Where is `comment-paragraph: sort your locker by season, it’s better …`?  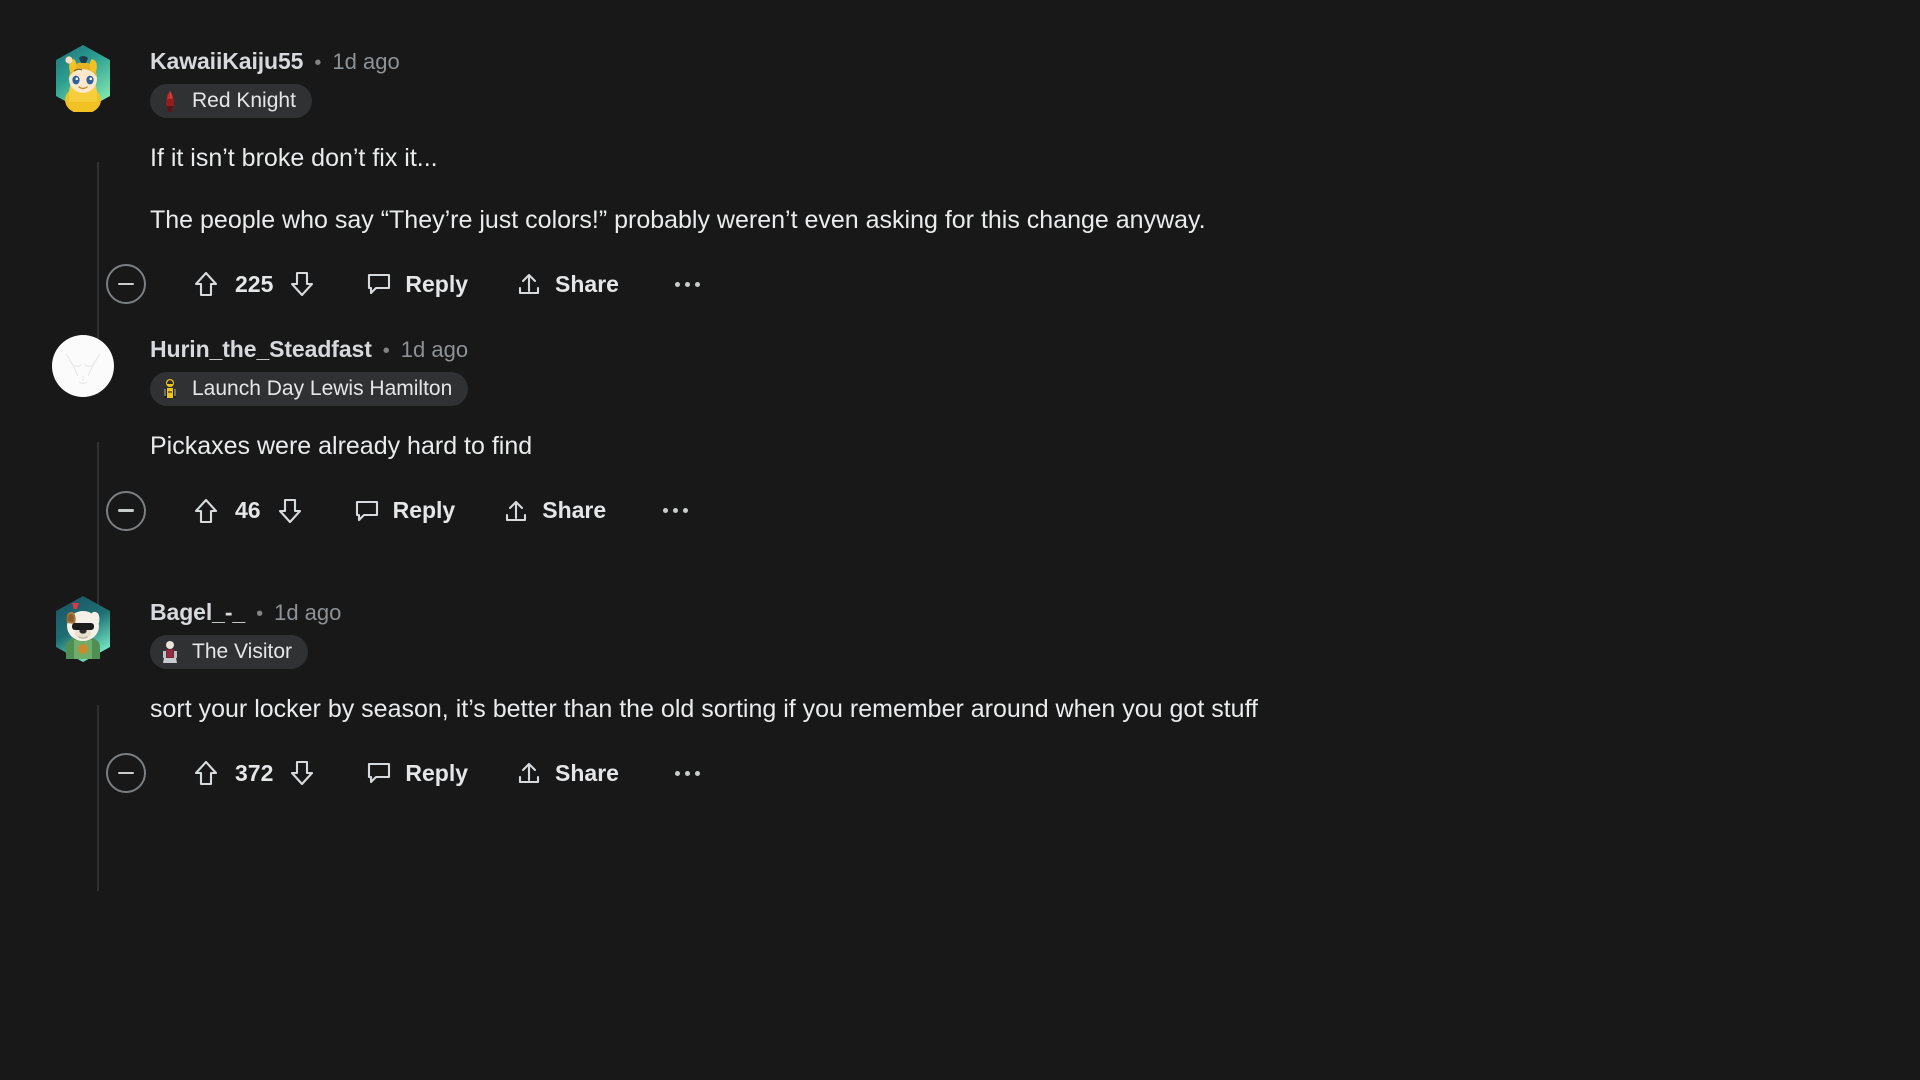 comment-paragraph: sort your locker by season, it’s better … is located at coordinates (704, 708).